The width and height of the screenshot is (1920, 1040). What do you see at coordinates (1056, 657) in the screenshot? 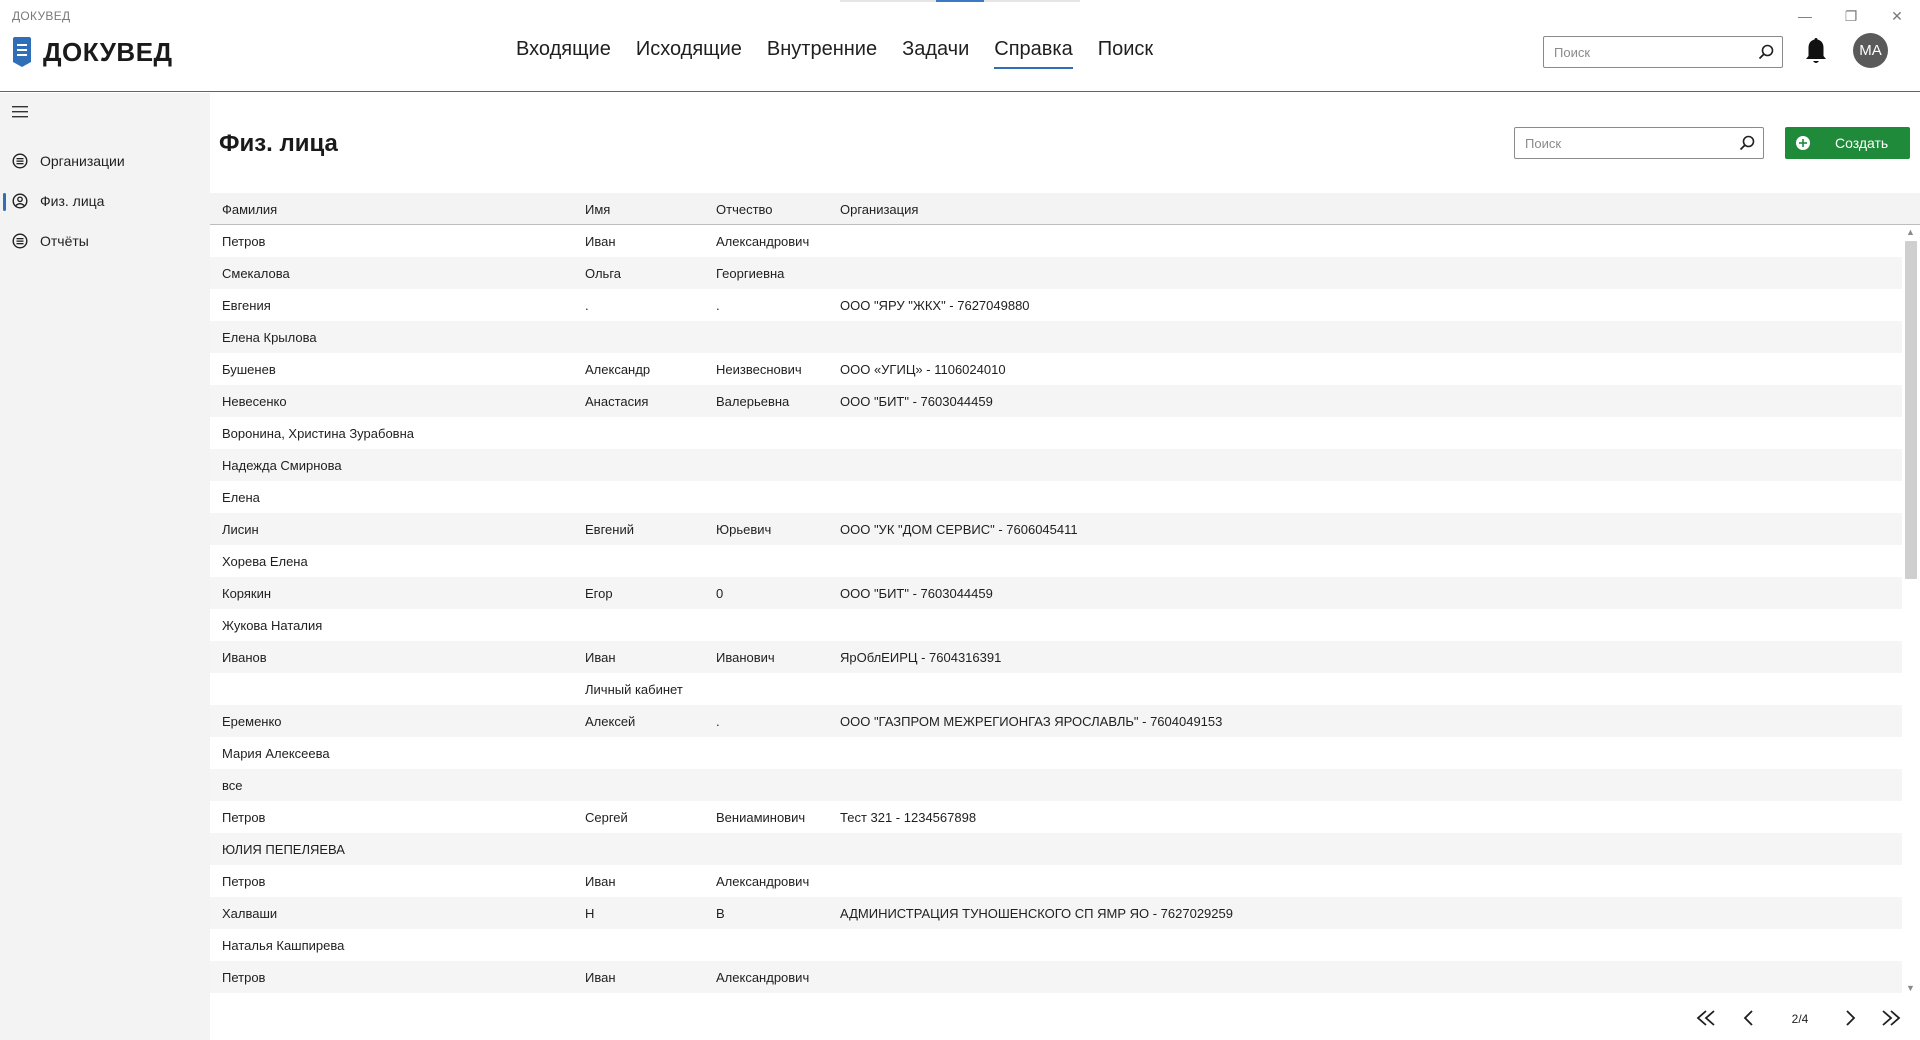
I see `table-row: Иванов Иван Иванович ЯрОблЕИРЦ - 7604316391` at bounding box center [1056, 657].